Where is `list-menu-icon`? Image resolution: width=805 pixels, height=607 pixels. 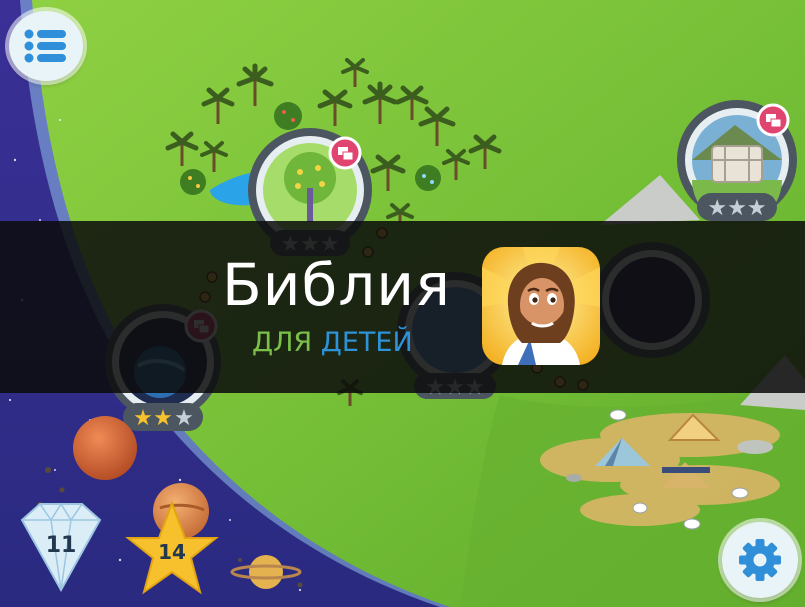
list-menu-icon is located at coordinates (45, 46).